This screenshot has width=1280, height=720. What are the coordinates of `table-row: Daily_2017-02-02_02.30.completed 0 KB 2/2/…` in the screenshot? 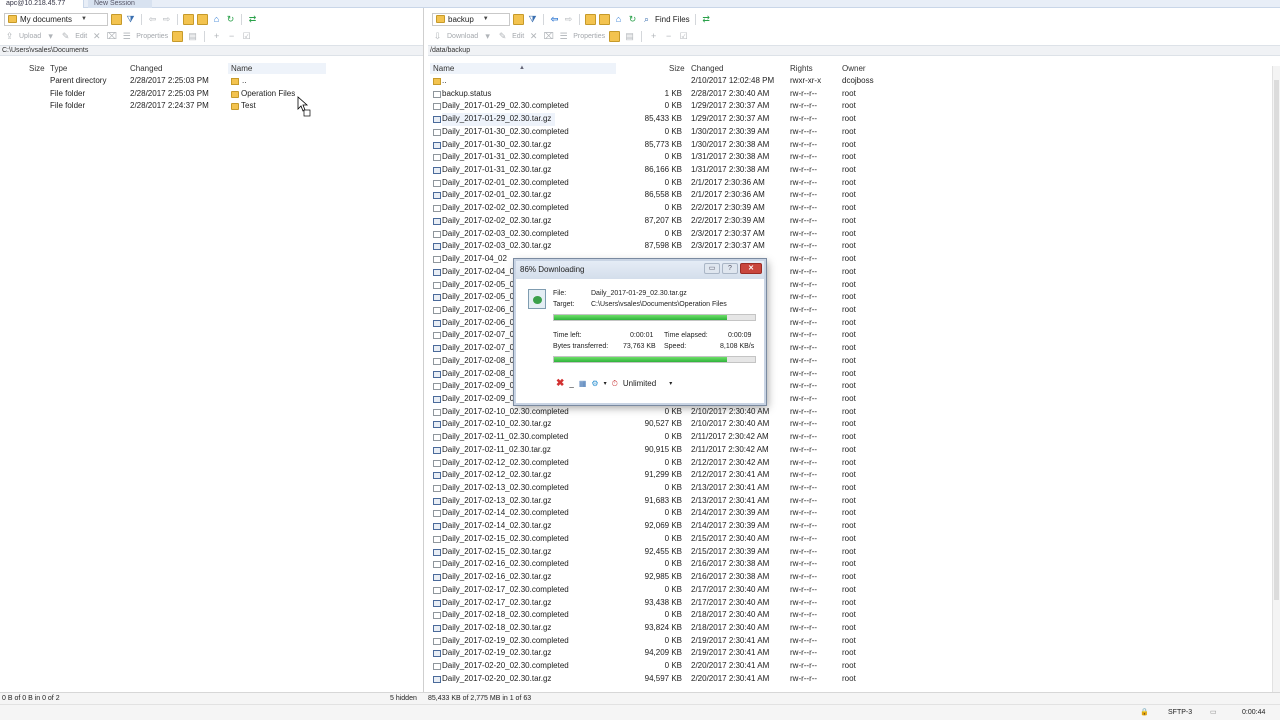 It's located at (854, 208).